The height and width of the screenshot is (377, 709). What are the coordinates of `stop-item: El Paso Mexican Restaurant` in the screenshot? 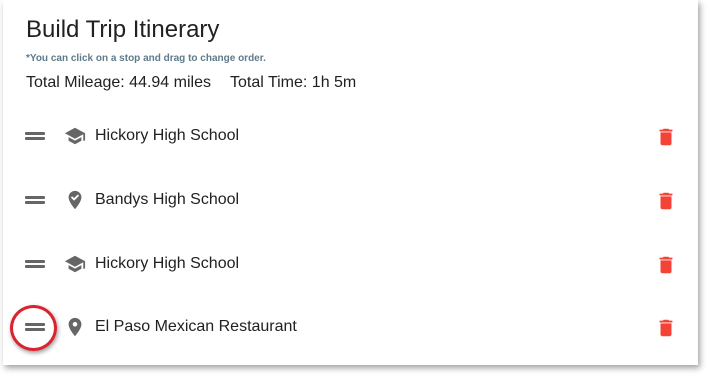 It's located at (350, 328).